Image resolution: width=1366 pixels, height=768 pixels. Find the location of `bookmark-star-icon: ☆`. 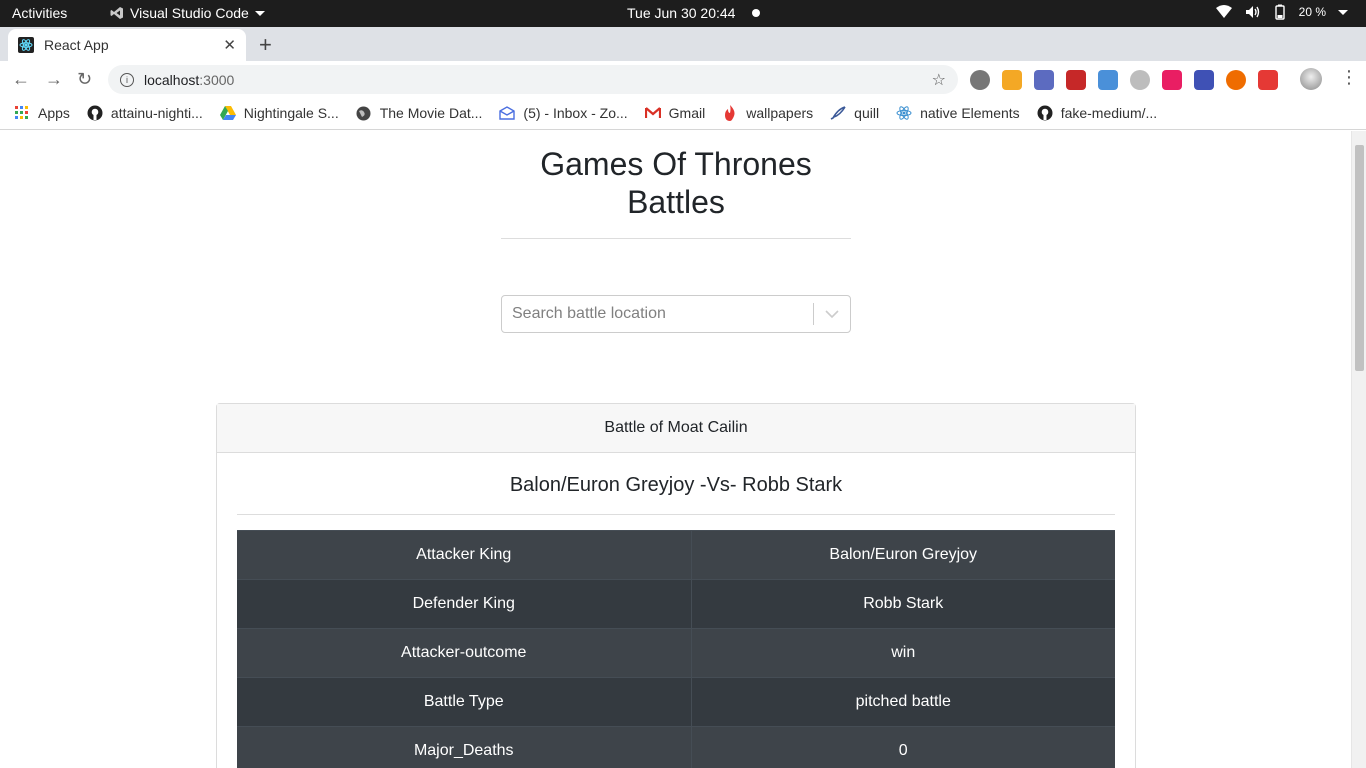

bookmark-star-icon: ☆ is located at coordinates (939, 80).